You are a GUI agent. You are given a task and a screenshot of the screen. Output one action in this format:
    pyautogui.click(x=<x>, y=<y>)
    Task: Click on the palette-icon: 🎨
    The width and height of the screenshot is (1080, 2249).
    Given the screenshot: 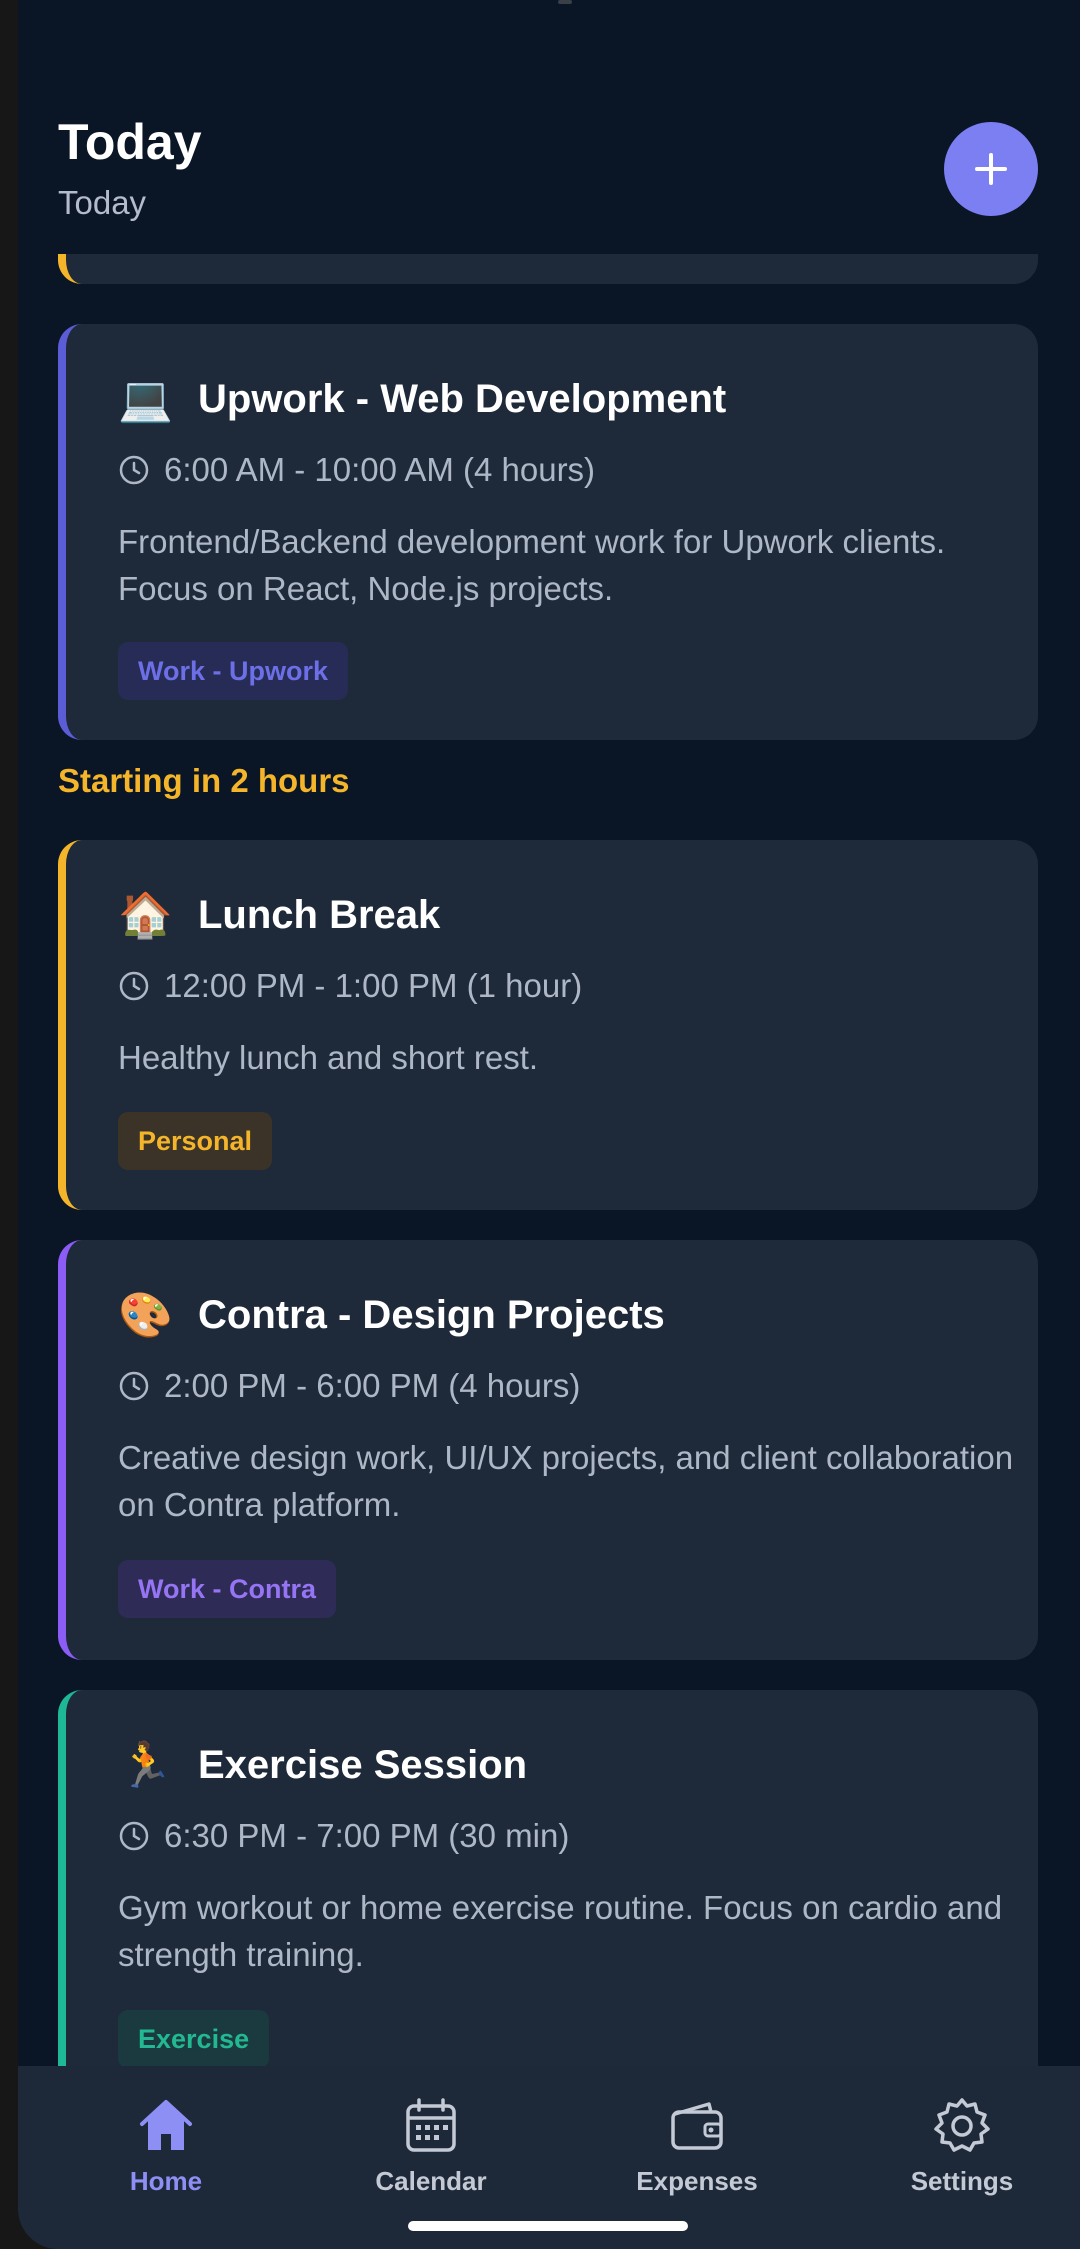 What is the action you would take?
    pyautogui.click(x=145, y=1315)
    